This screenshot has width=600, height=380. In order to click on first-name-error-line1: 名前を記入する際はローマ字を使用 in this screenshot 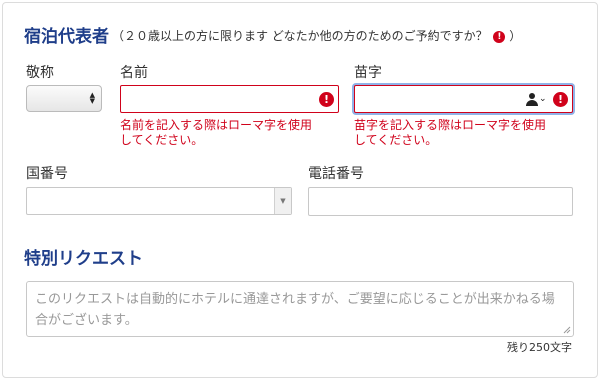, I will do `click(216, 125)`.